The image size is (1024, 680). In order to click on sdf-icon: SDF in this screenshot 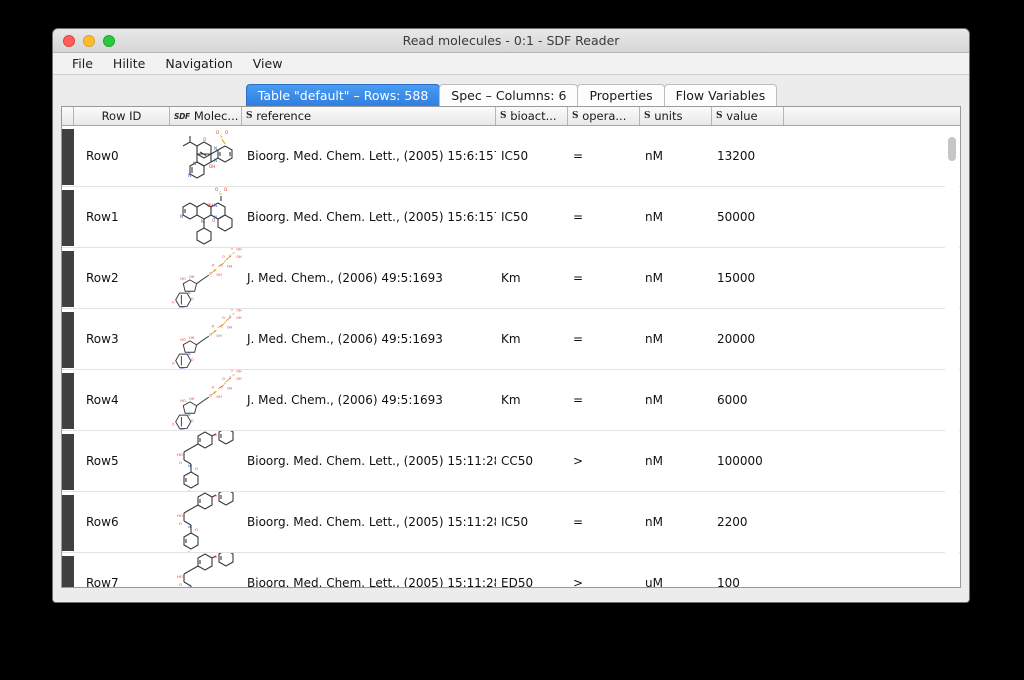, I will do `click(182, 116)`.